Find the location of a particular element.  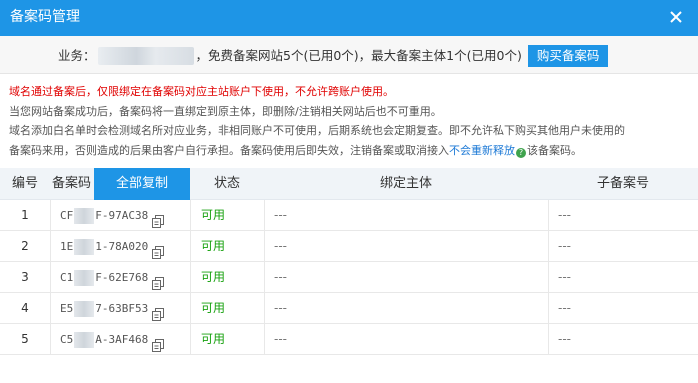

table-row: 5 C5 A-3AF468 可用 --- --- is located at coordinates (349, 339).